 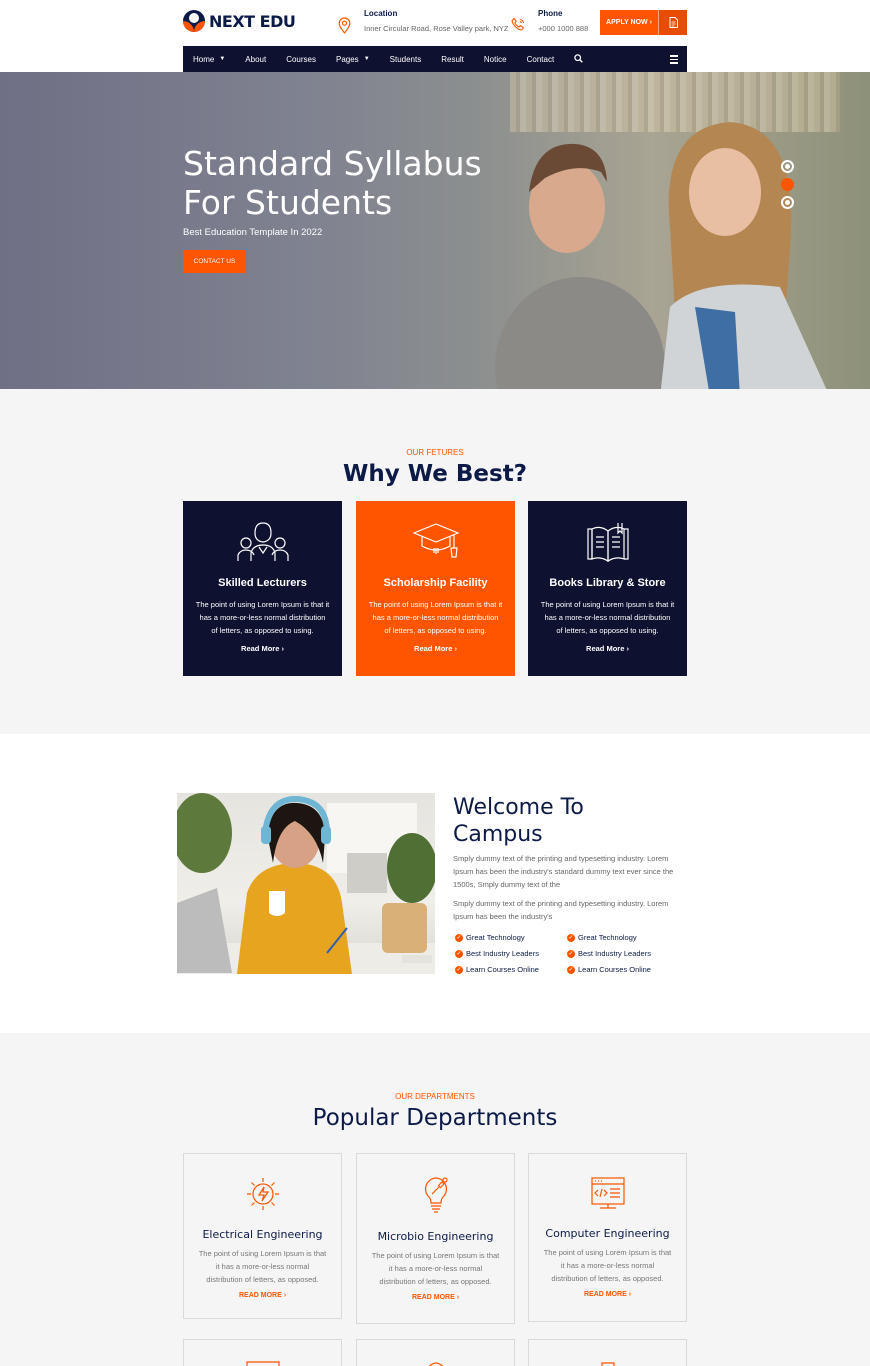 What do you see at coordinates (607, 583) in the screenshot?
I see `feature-title: Books Library & Store` at bounding box center [607, 583].